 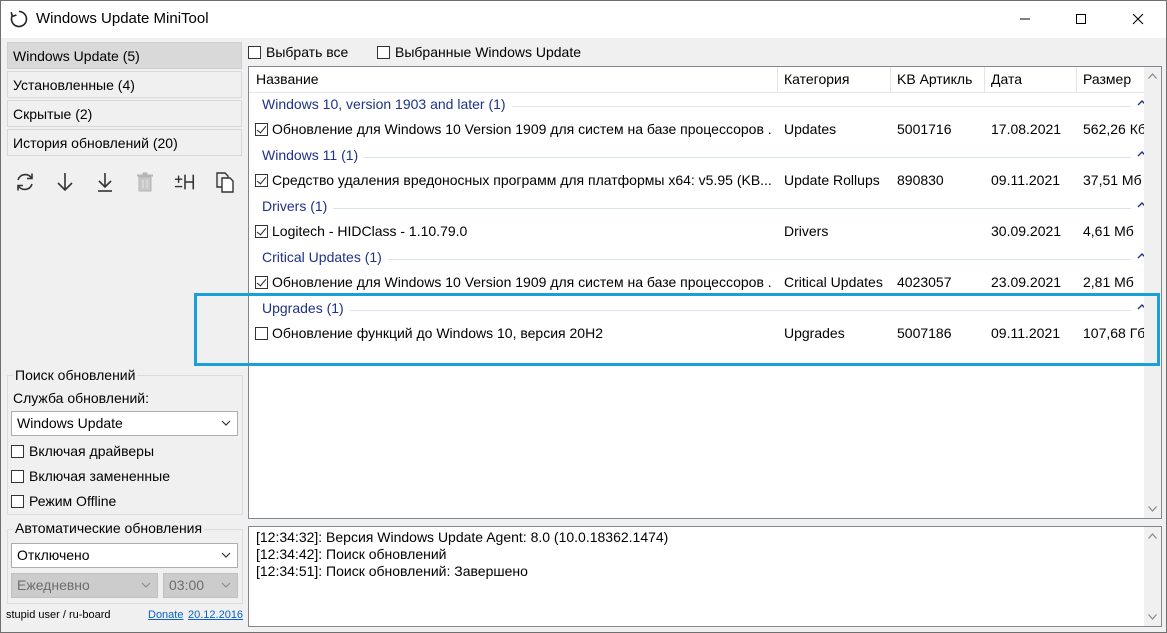 I want to click on copy-icon, so click(x=225, y=182).